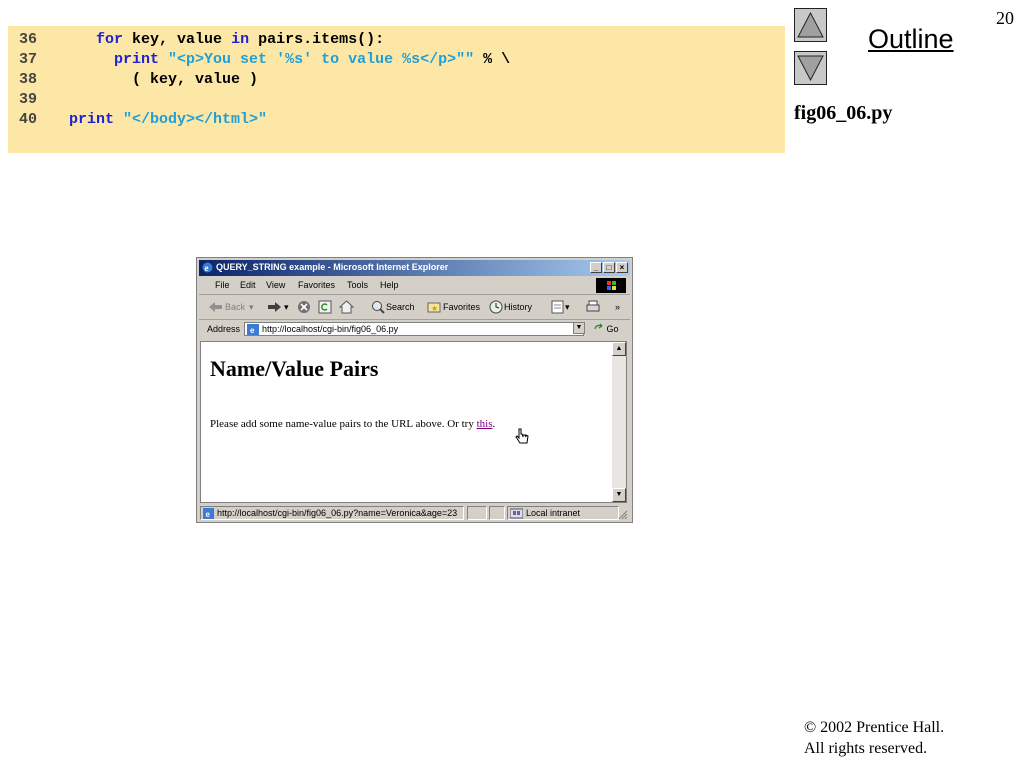 The height and width of the screenshot is (768, 1024). What do you see at coordinates (617, 307) in the screenshot?
I see `toolbar-more-button: »` at bounding box center [617, 307].